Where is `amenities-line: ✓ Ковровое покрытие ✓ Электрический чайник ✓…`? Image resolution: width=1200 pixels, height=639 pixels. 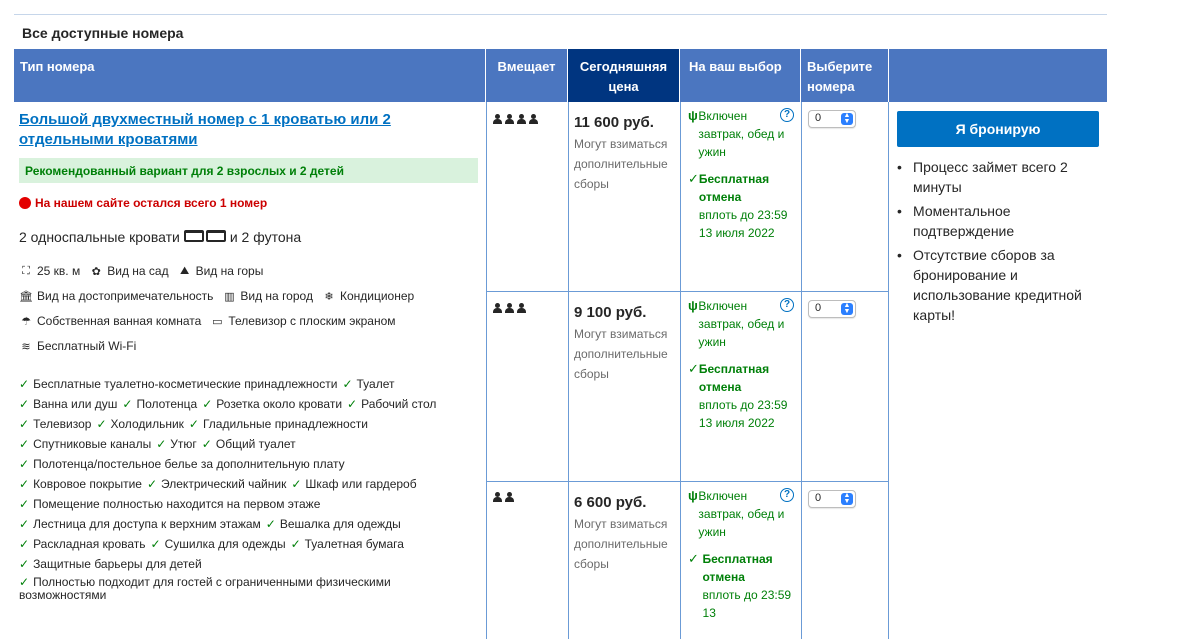
amenities-line: ✓ Ковровое покрытие ✓ Электрический чайник ✓… is located at coordinates (220, 484).